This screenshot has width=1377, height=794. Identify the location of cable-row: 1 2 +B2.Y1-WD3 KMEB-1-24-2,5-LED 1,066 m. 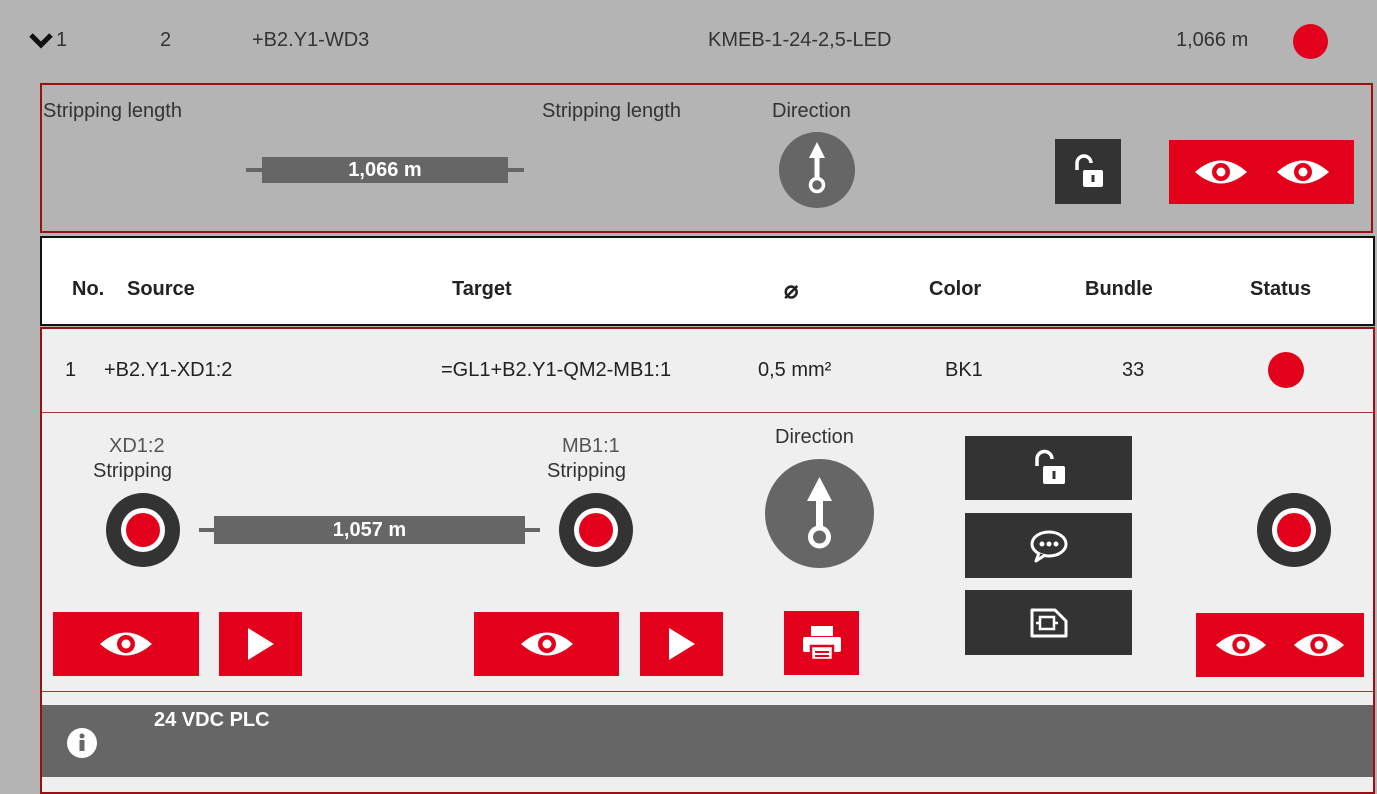
(688, 41).